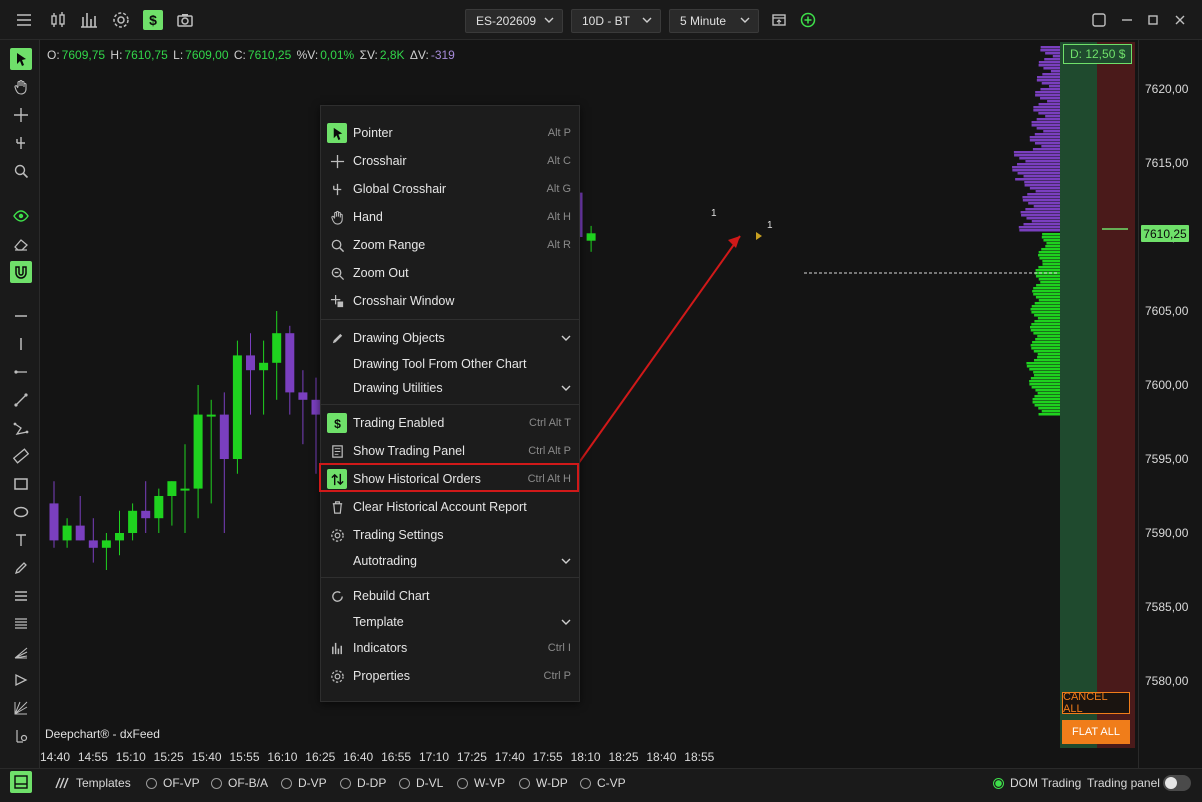 The image size is (1202, 802). I want to click on magnet-tool-icon, so click(21, 272).